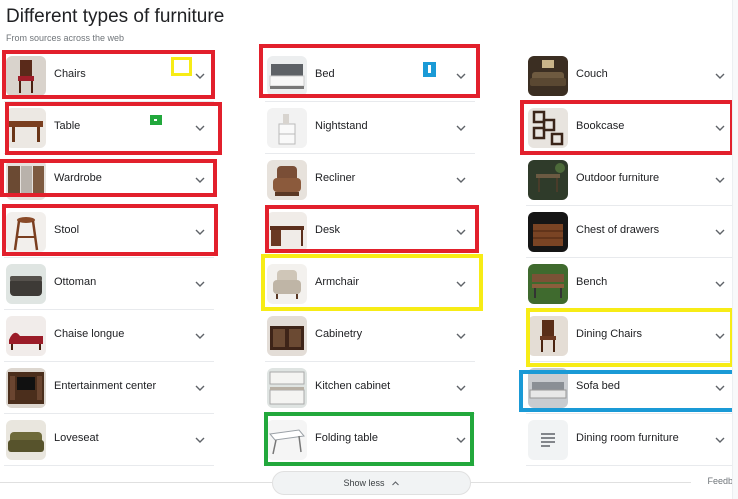 Image resolution: width=738 pixels, height=499 pixels. I want to click on stool-thumbnail, so click(26, 232).